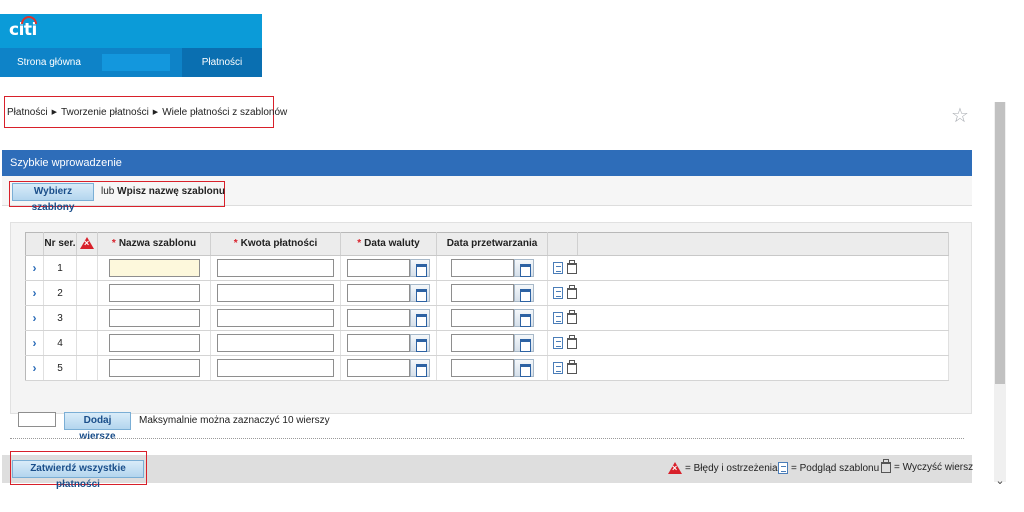  Describe the element at coordinates (105, 112) in the screenshot. I see `breadcrumb-create-payment: Tworzenie płatności` at that location.